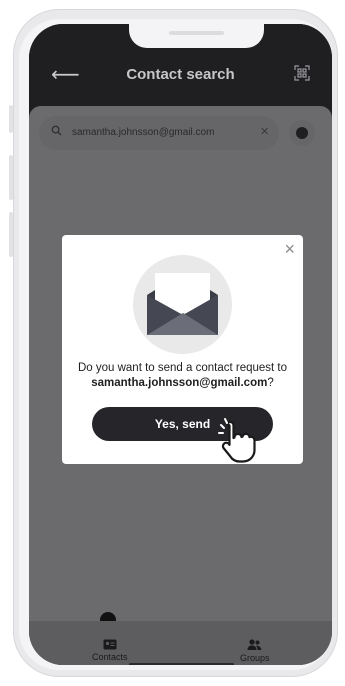 This screenshot has width=345, height=686. I want to click on groups-icon, so click(254, 644).